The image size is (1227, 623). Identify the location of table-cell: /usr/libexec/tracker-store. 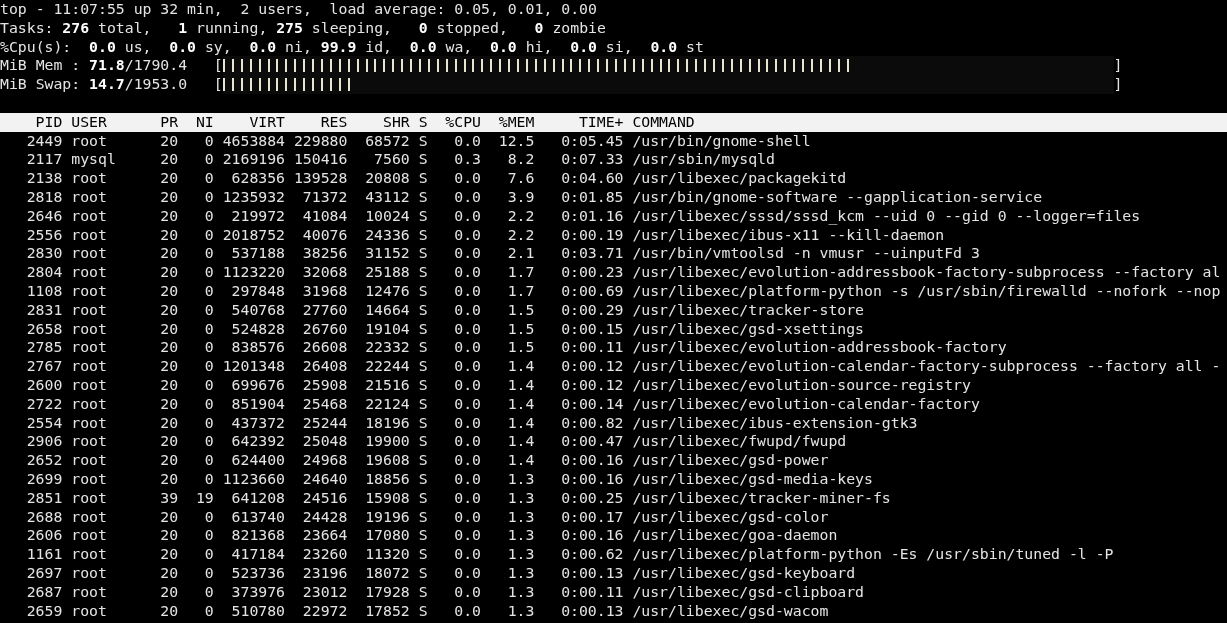
(748, 310).